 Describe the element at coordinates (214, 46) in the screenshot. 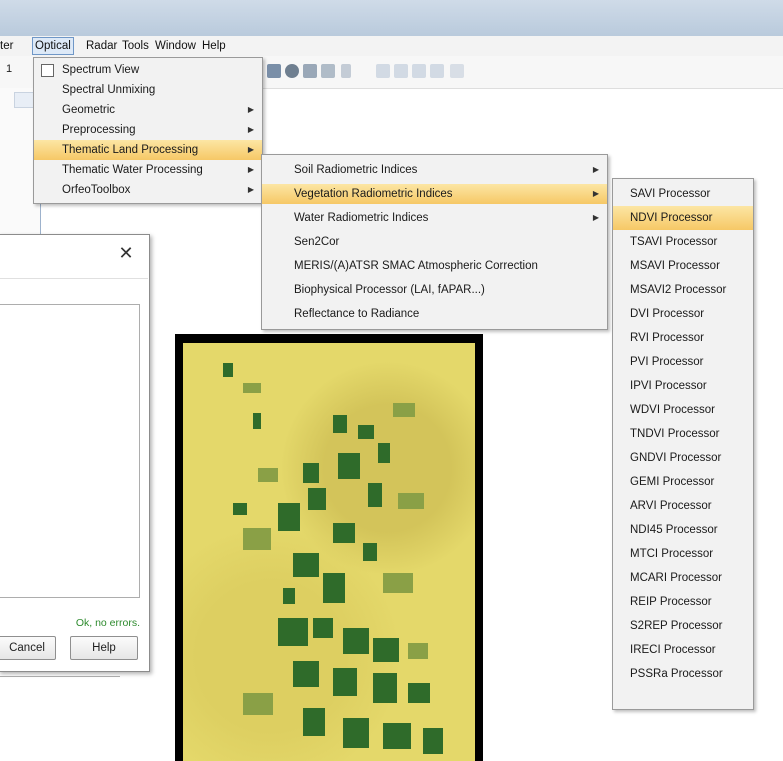

I see `menu-help: Help` at that location.